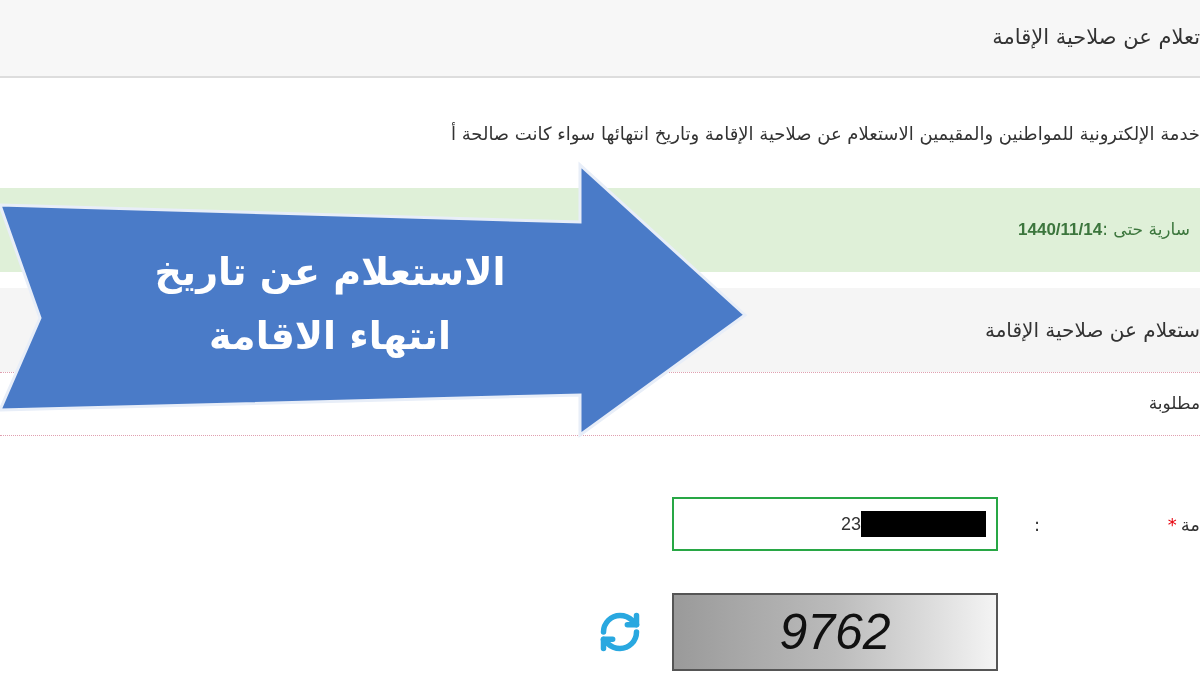 This screenshot has width=1200, height=675. I want to click on captcha-text: 9762, so click(835, 632).